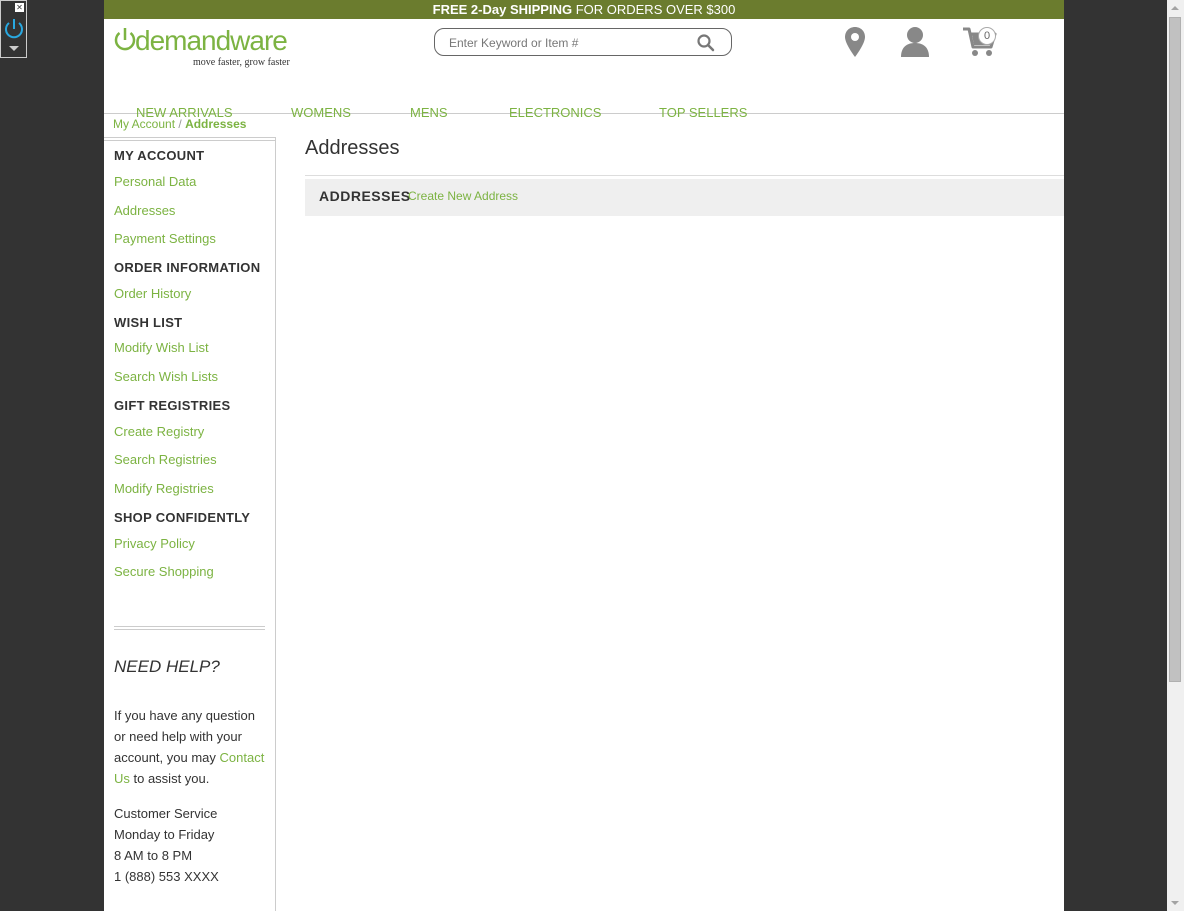 This screenshot has width=1184, height=911. What do you see at coordinates (148, 322) in the screenshot?
I see `sidebar-heading-wish-list: WISH LIST` at bounding box center [148, 322].